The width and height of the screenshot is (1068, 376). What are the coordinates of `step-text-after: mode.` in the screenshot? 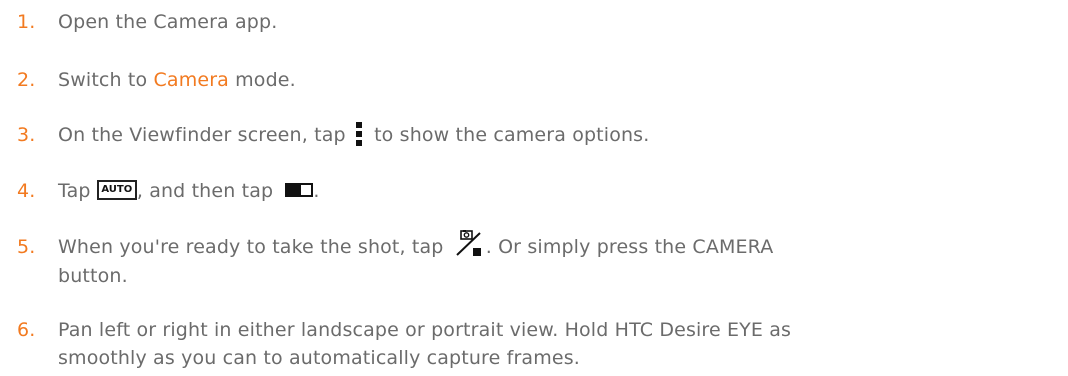 It's located at (262, 80).